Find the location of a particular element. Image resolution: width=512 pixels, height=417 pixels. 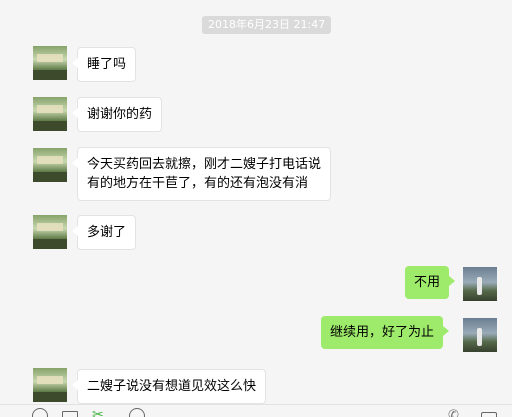

input-toolbar: ✂ ✆ is located at coordinates (256, 410).